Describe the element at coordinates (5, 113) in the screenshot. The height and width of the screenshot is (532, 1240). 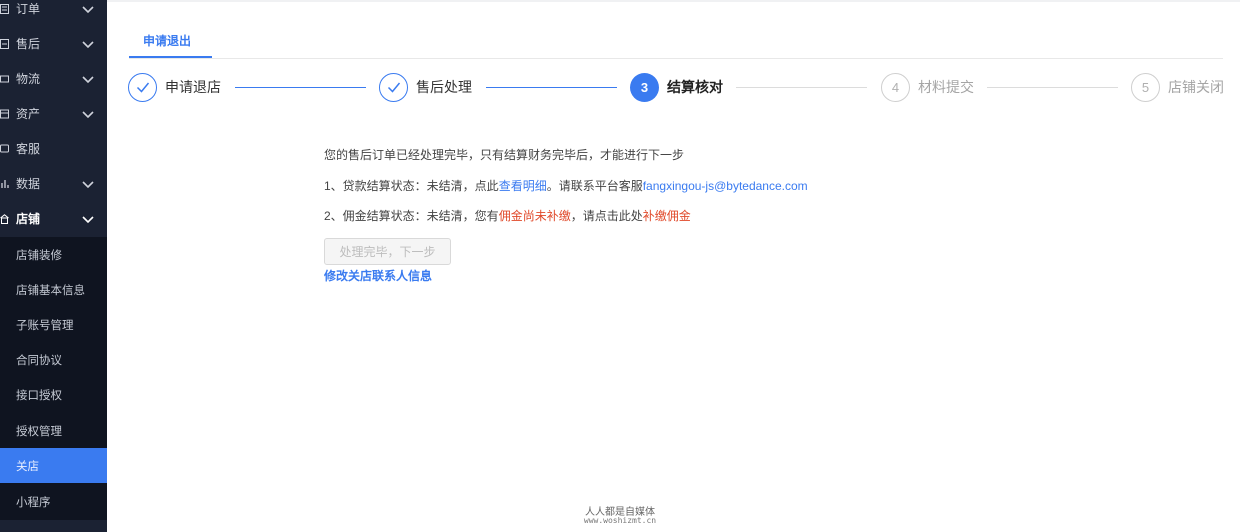
I see `asset-icon` at that location.